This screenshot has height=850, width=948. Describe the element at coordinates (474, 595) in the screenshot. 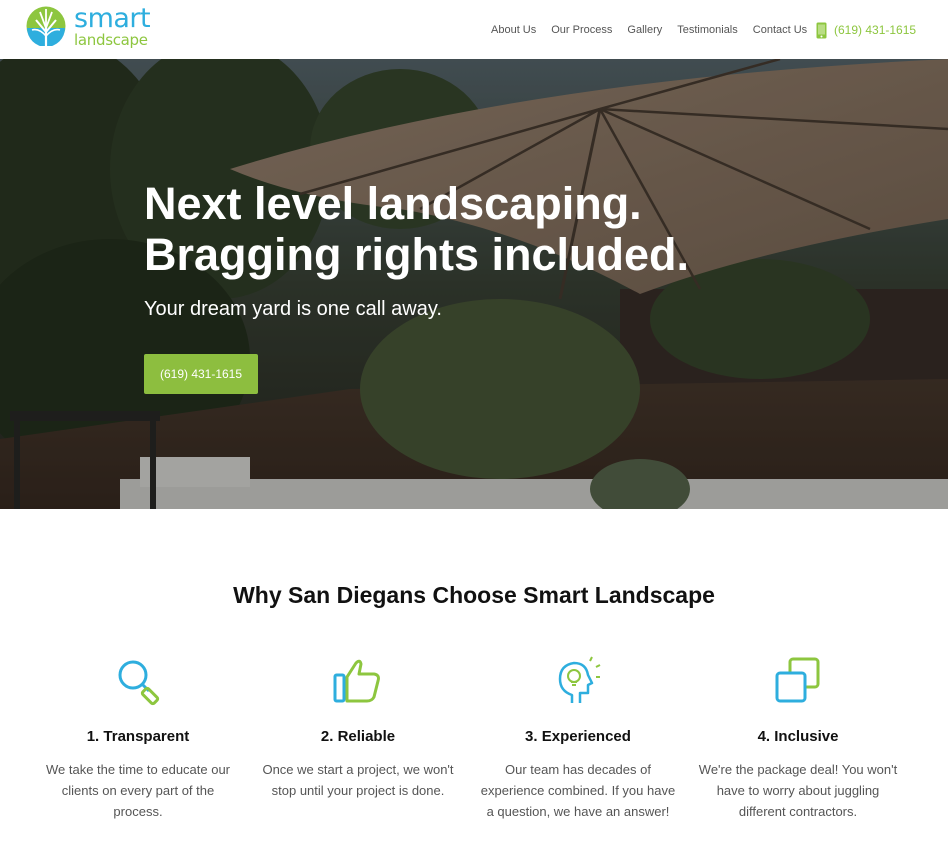

I see `why-section-title: Why San Diegans Choose Smart Landscape` at that location.